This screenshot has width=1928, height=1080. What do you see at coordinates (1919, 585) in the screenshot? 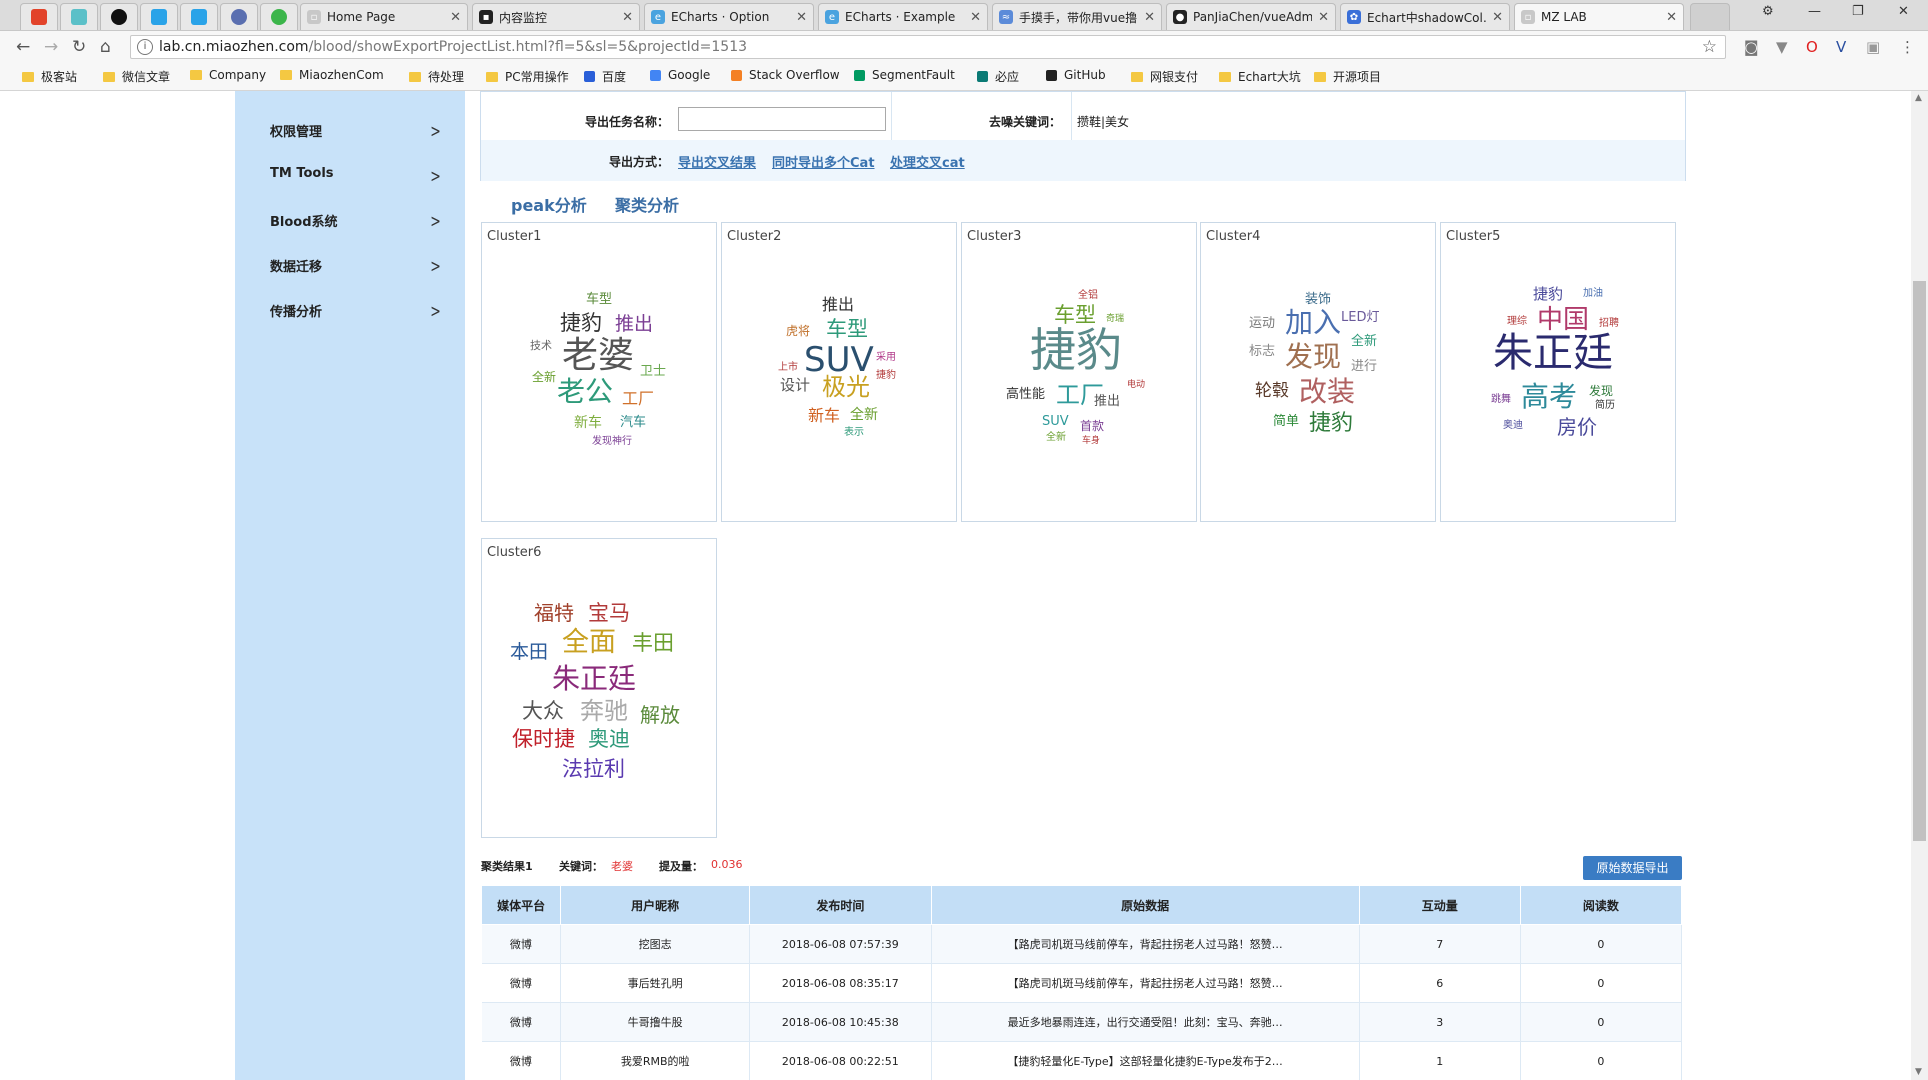
I see `vertical-scrollbar: ▲ ▼` at bounding box center [1919, 585].